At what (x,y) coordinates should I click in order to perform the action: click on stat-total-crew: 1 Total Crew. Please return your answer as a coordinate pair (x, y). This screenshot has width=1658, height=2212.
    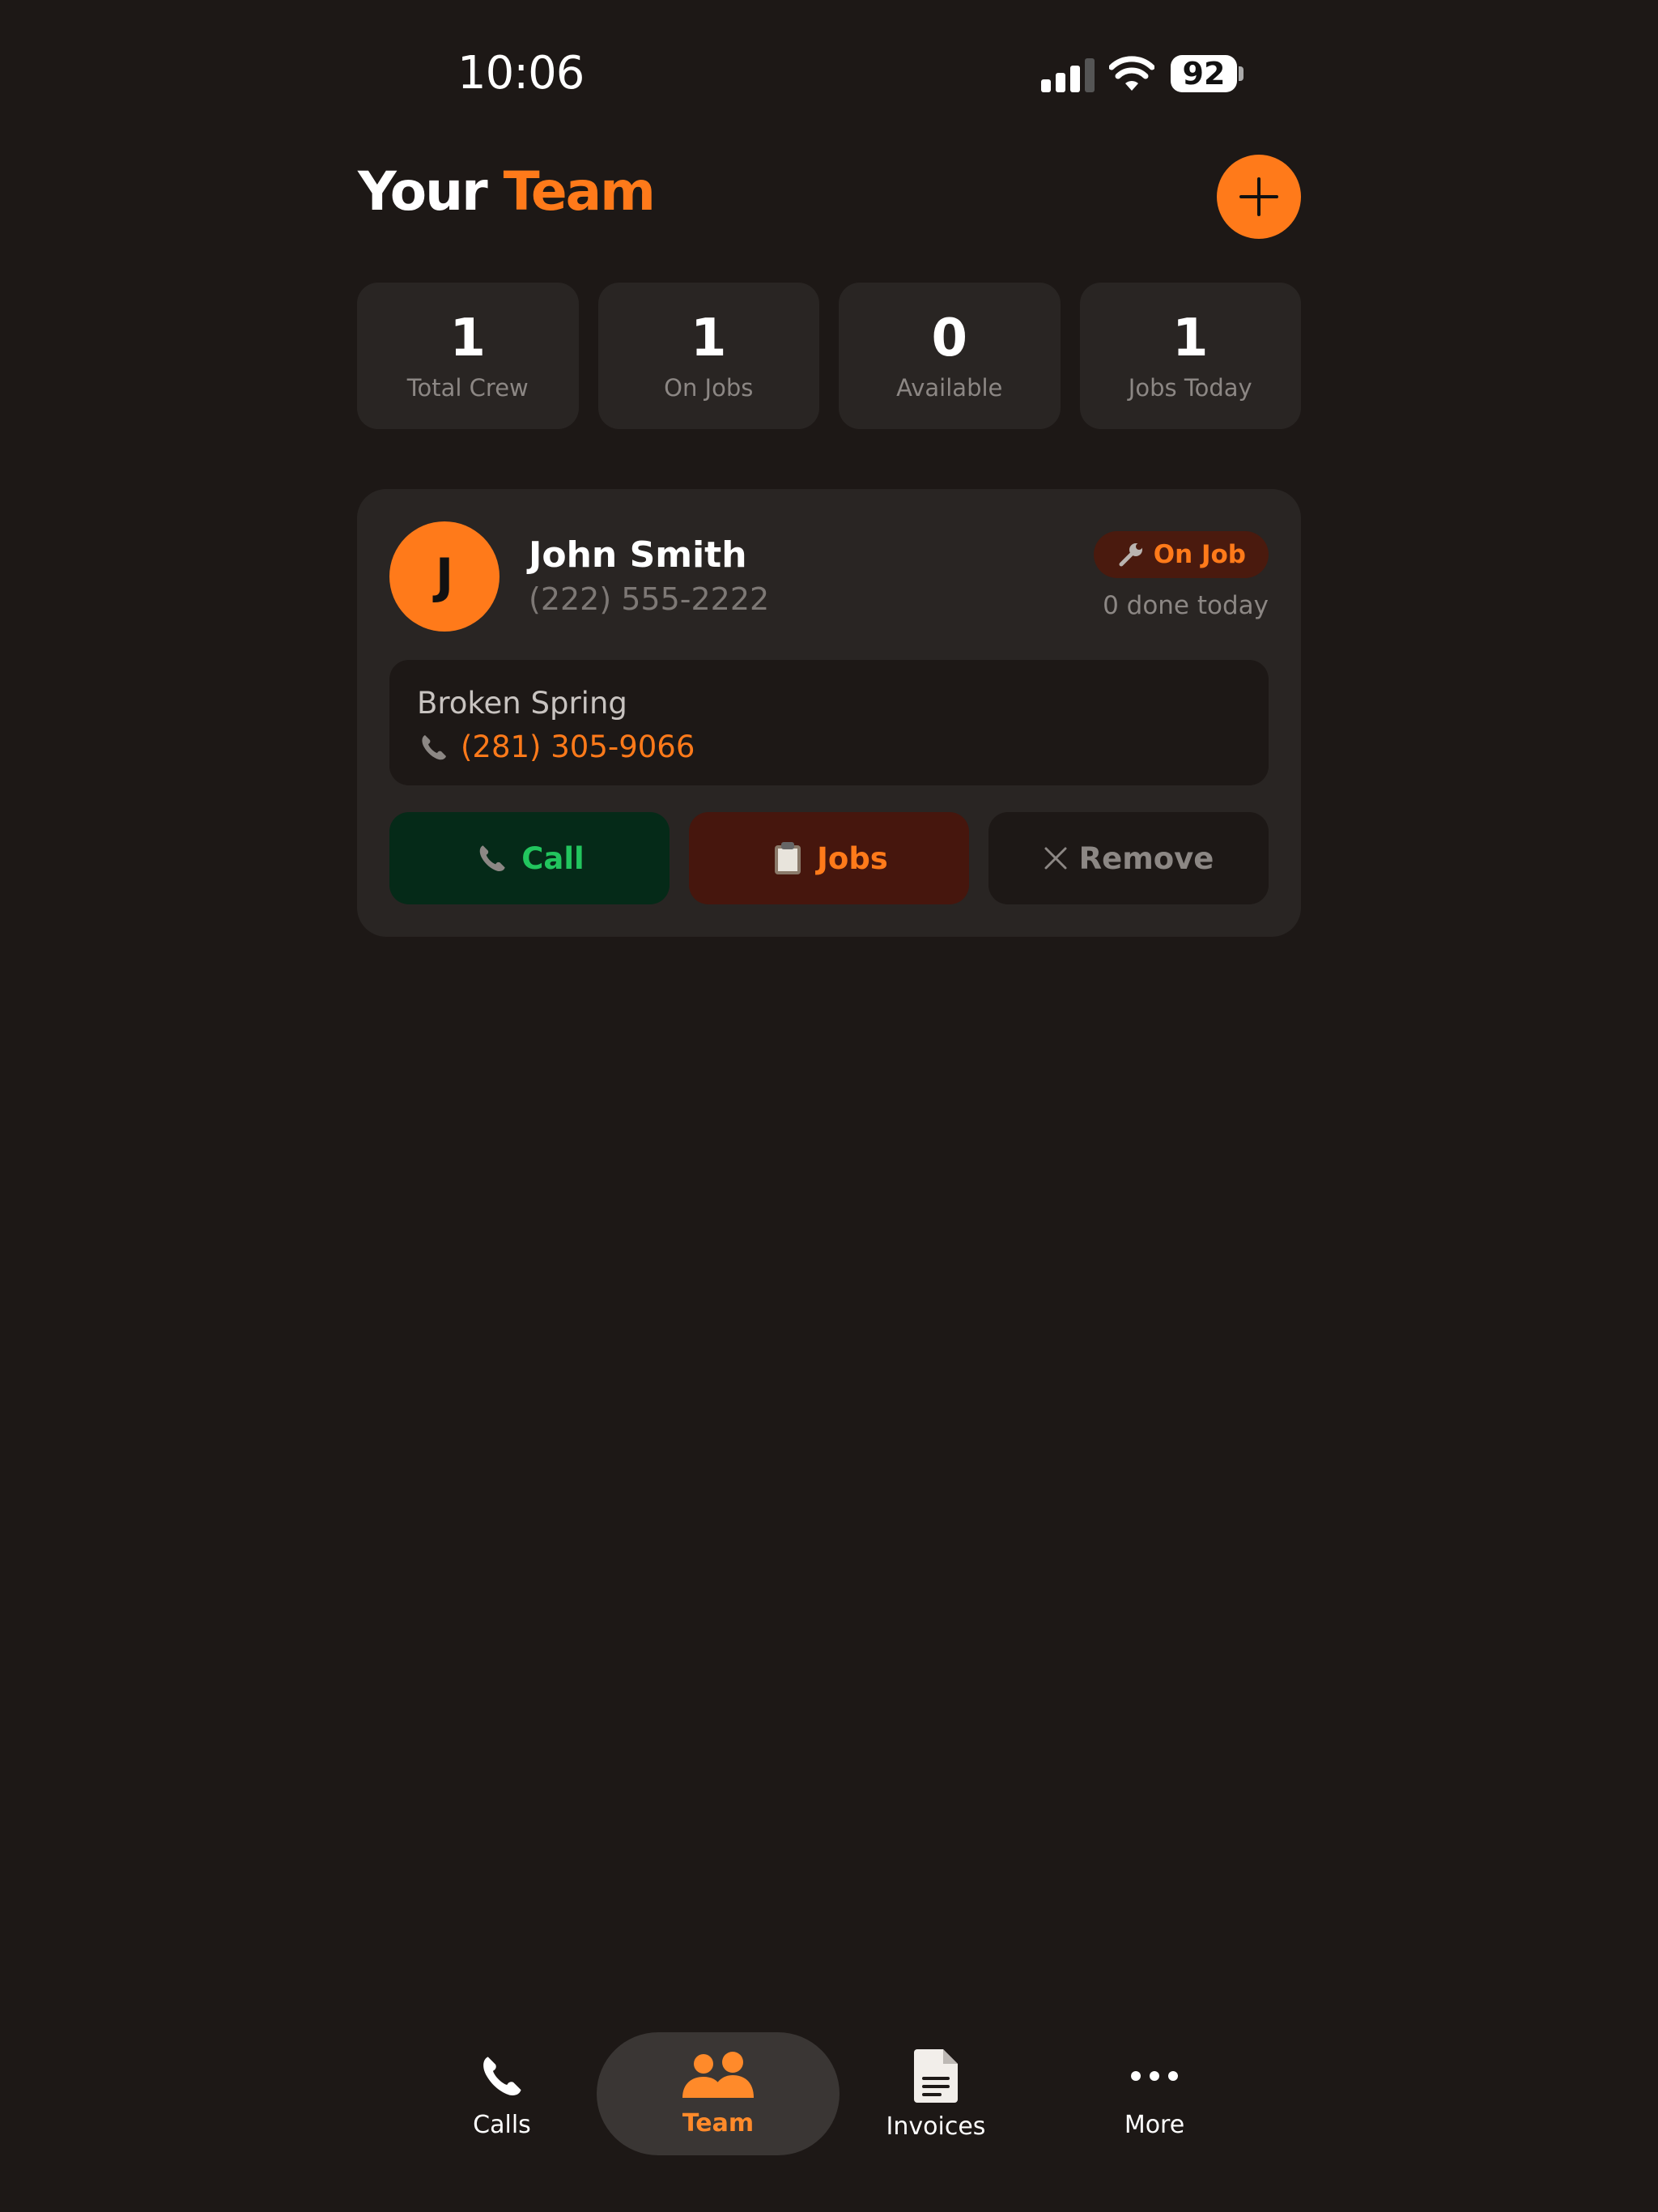
    Looking at the image, I should click on (468, 356).